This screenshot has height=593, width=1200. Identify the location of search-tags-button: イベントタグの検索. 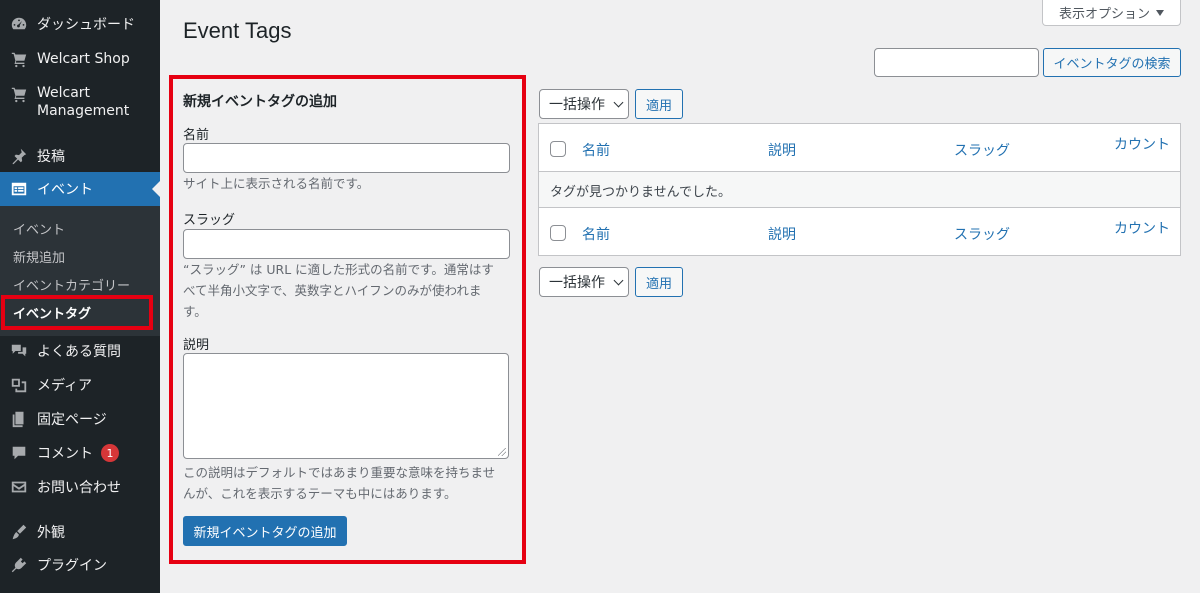
(1112, 62).